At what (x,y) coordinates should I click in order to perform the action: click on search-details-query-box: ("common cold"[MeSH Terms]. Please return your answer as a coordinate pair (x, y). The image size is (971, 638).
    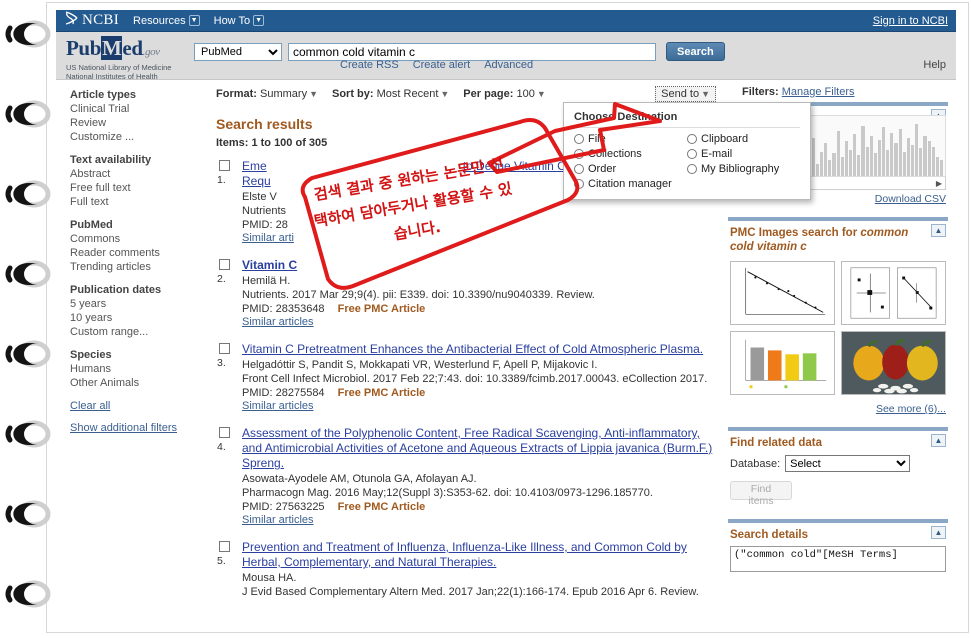
    Looking at the image, I should click on (838, 559).